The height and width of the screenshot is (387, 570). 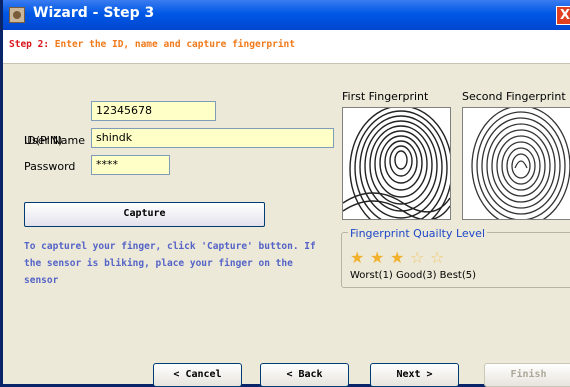 I want to click on back-button: < Back, so click(x=304, y=375).